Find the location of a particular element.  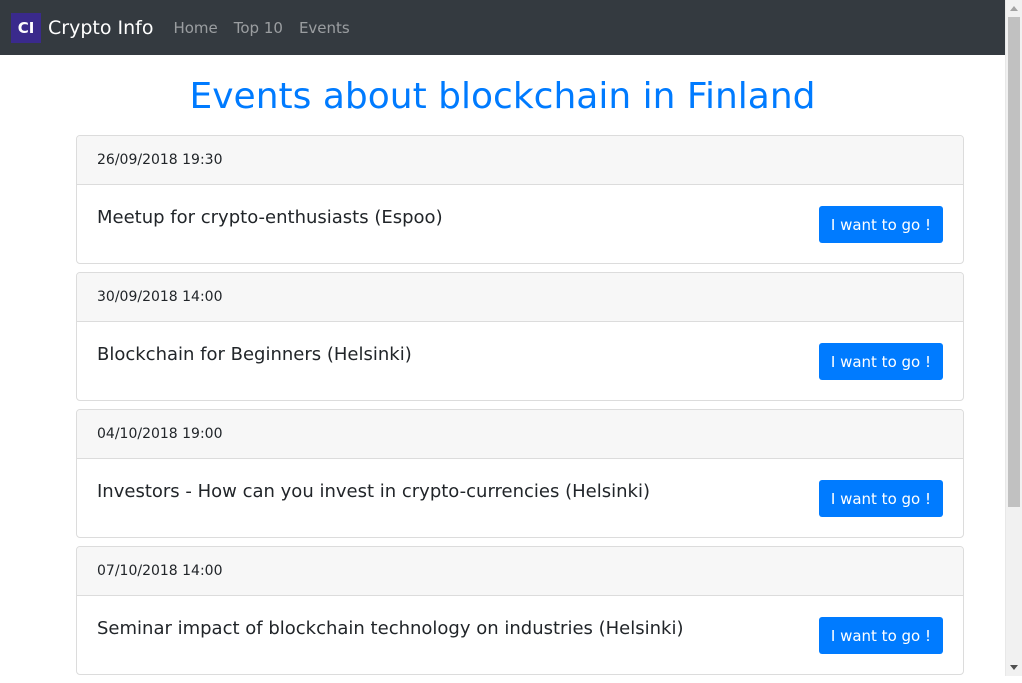

event-datetime: 04/10/2018 19:00 is located at coordinates (520, 434).